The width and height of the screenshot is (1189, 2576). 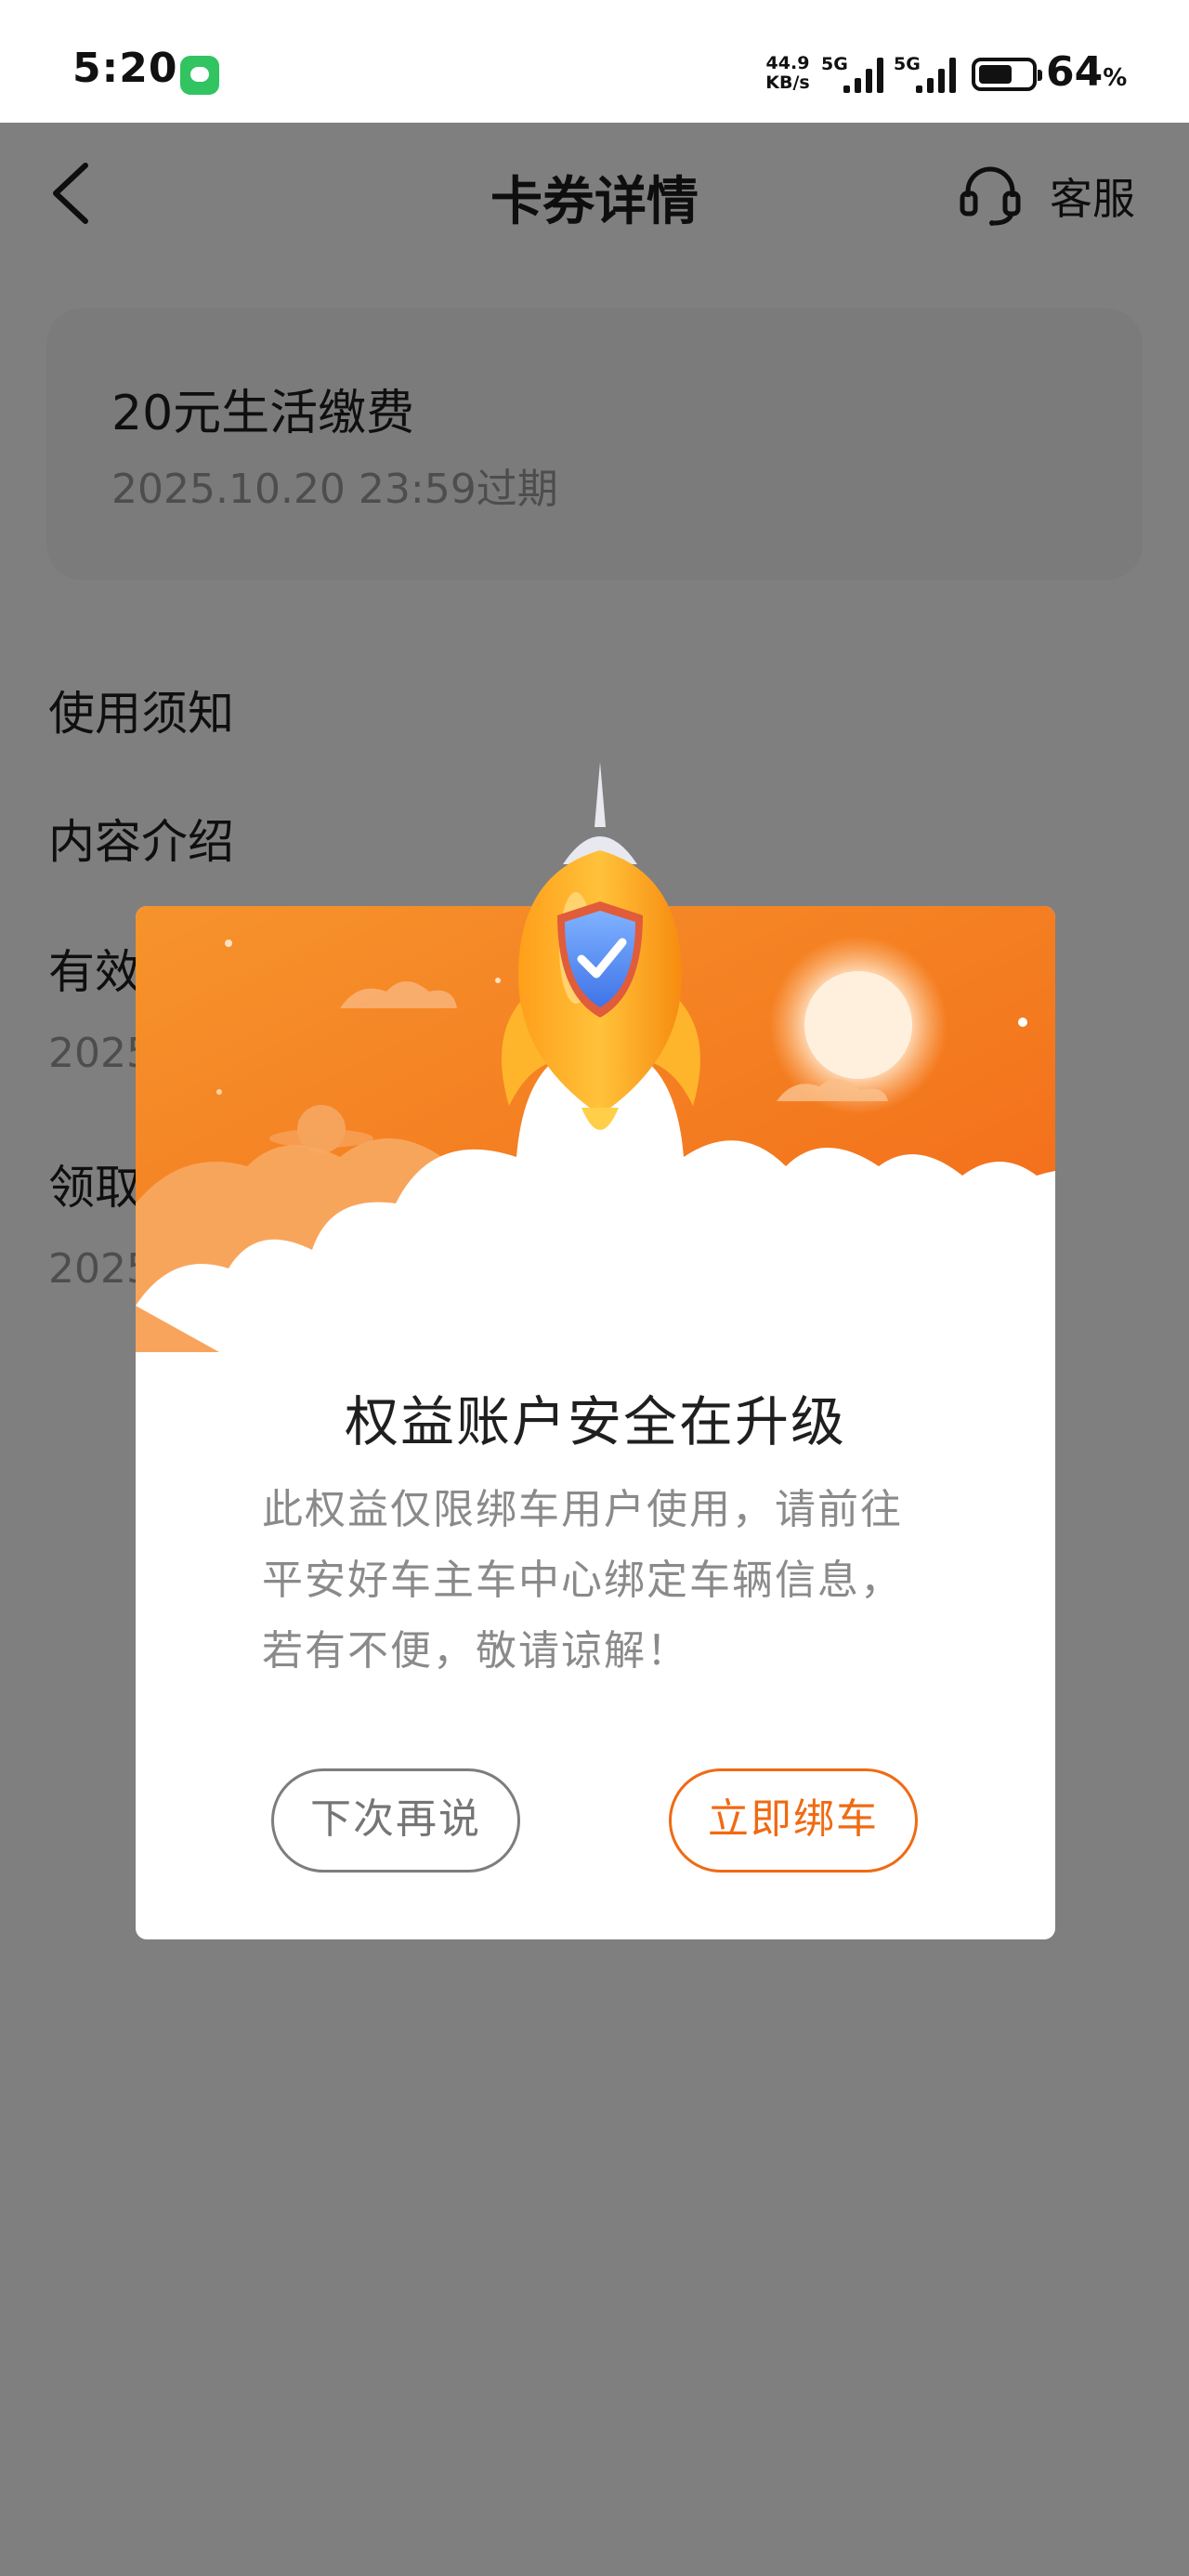 What do you see at coordinates (594, 61) in the screenshot?
I see `status-bar: 5:20 44.9 KB/s 5G 5G 64%` at bounding box center [594, 61].